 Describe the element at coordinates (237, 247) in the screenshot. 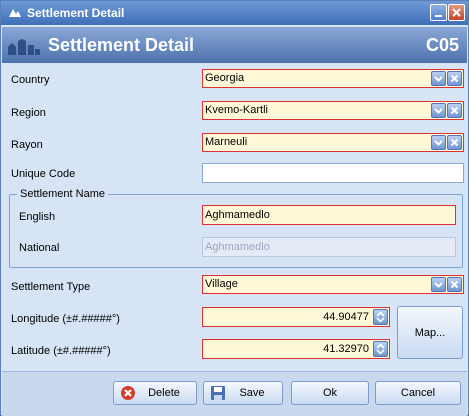

I see `national-name-value: Aghmamedlo` at that location.